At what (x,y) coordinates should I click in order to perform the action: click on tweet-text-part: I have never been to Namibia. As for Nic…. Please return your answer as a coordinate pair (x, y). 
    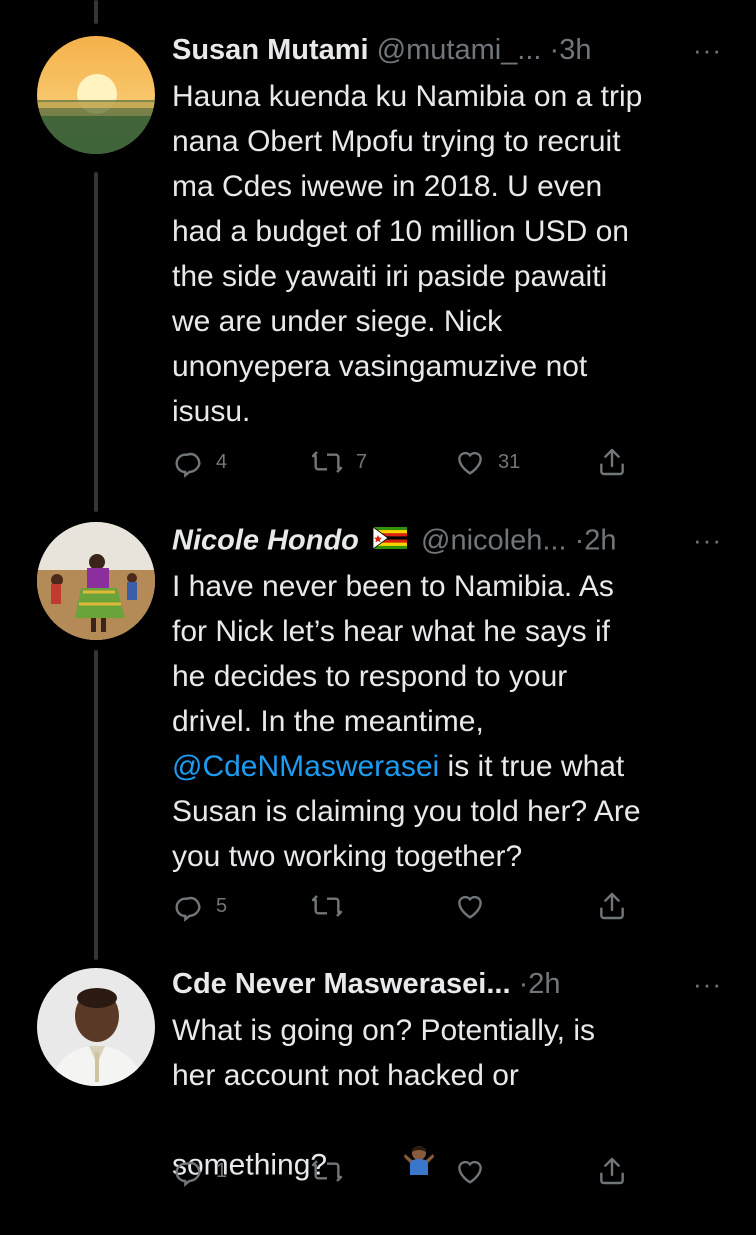
    Looking at the image, I should click on (393, 654).